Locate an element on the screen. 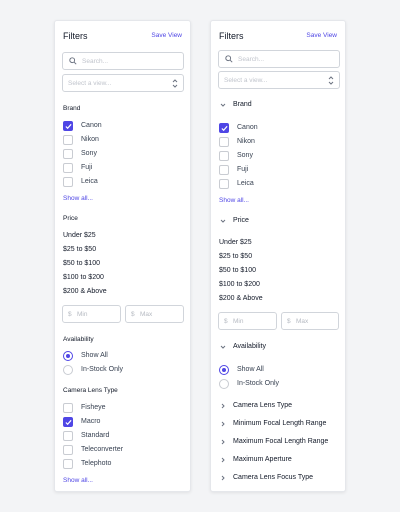 Image resolution: width=400 pixels, height=512 pixels. option-label: Macro is located at coordinates (91, 421).